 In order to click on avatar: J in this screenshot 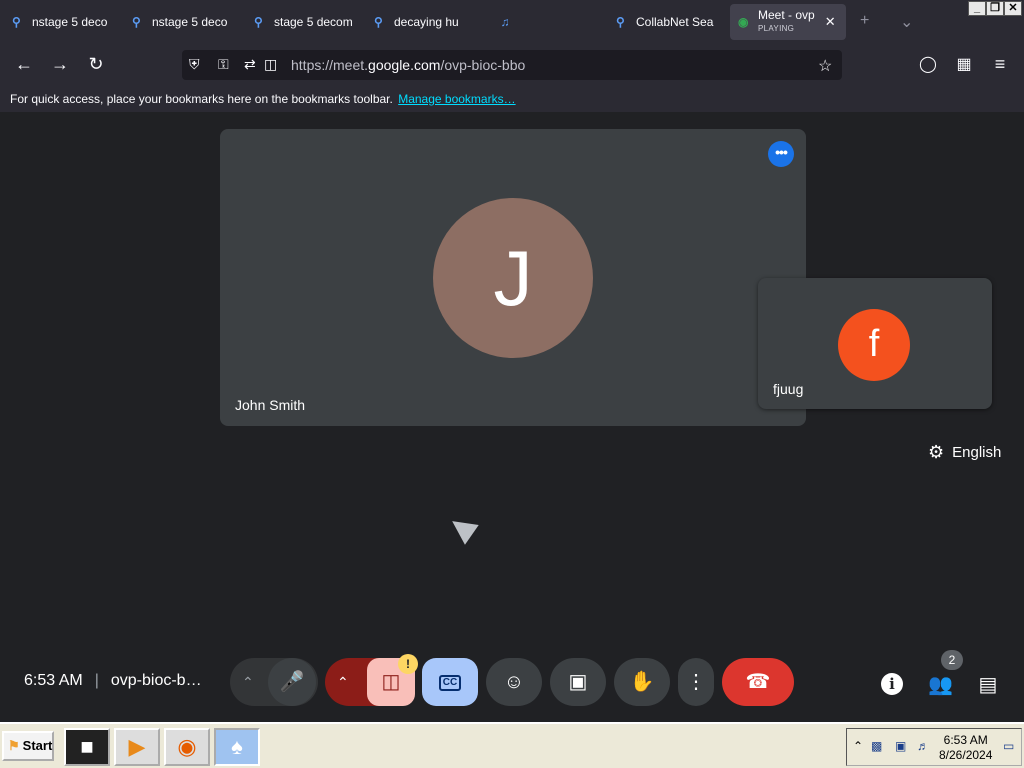, I will do `click(513, 278)`.